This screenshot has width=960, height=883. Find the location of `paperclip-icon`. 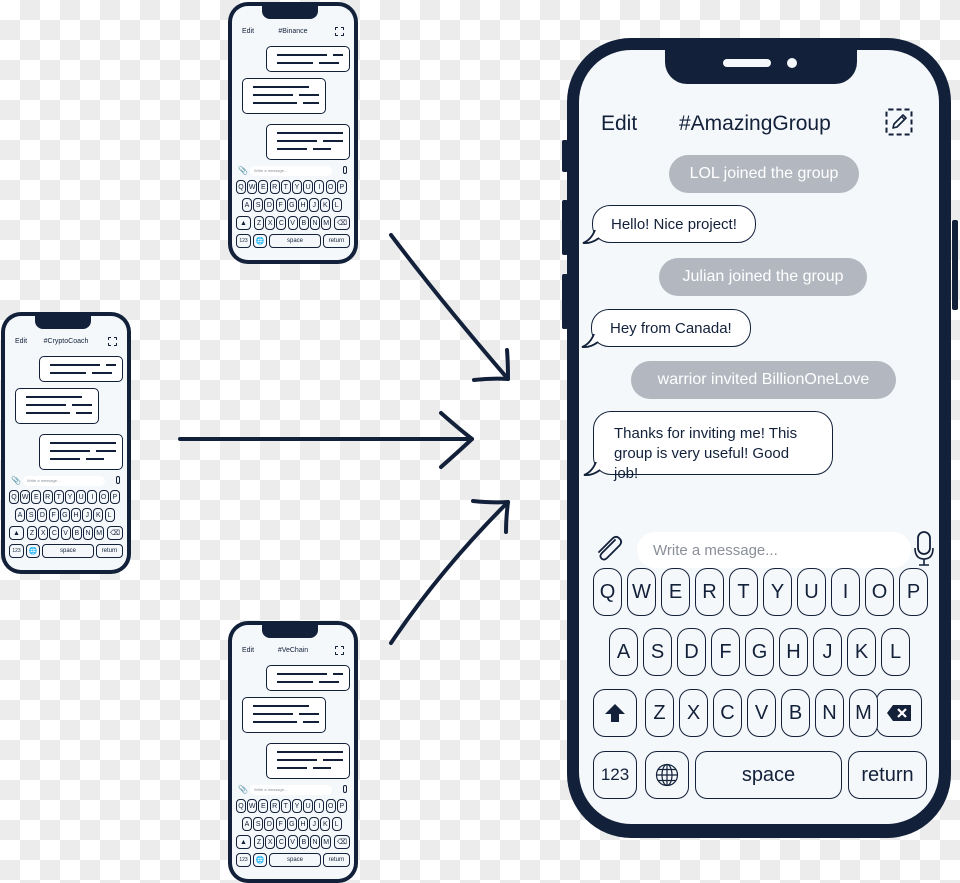

paperclip-icon is located at coordinates (608, 549).